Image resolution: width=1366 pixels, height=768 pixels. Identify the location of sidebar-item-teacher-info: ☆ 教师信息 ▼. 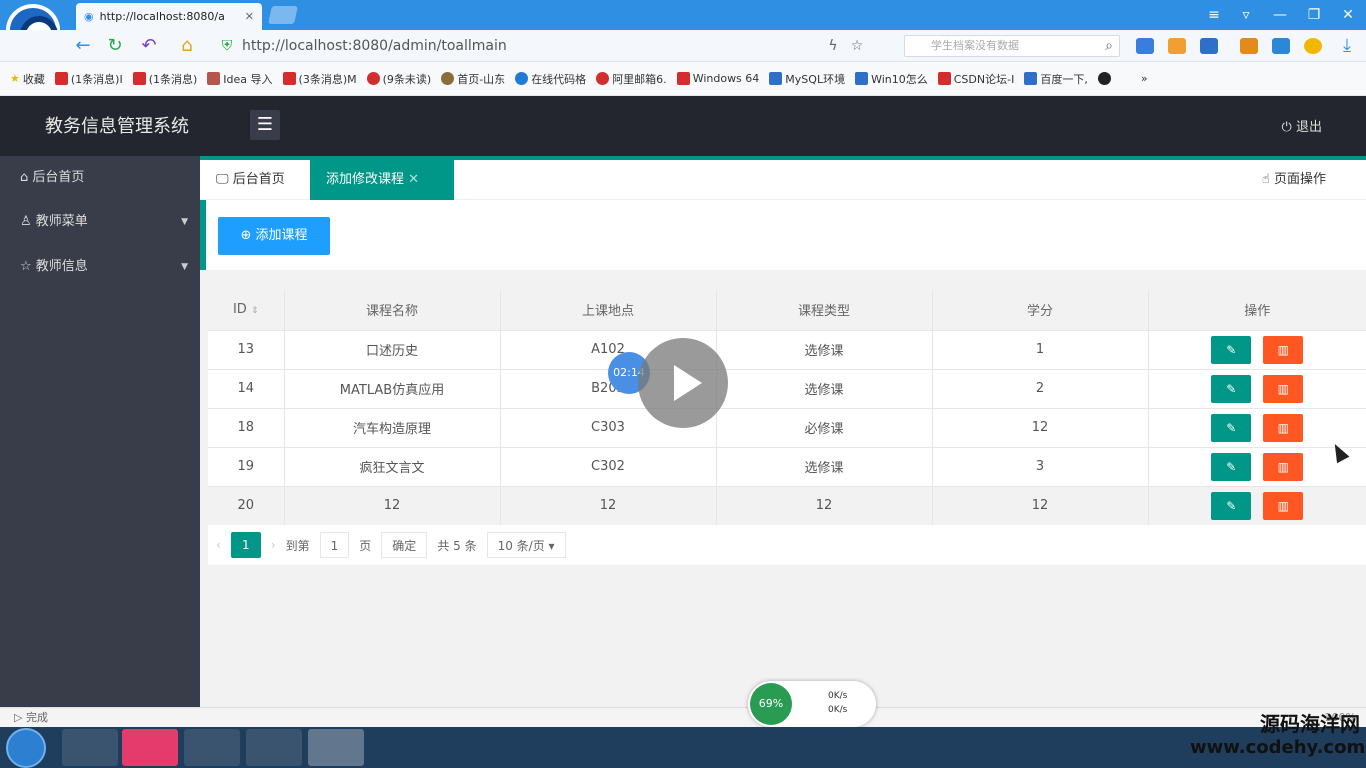
(100, 267).